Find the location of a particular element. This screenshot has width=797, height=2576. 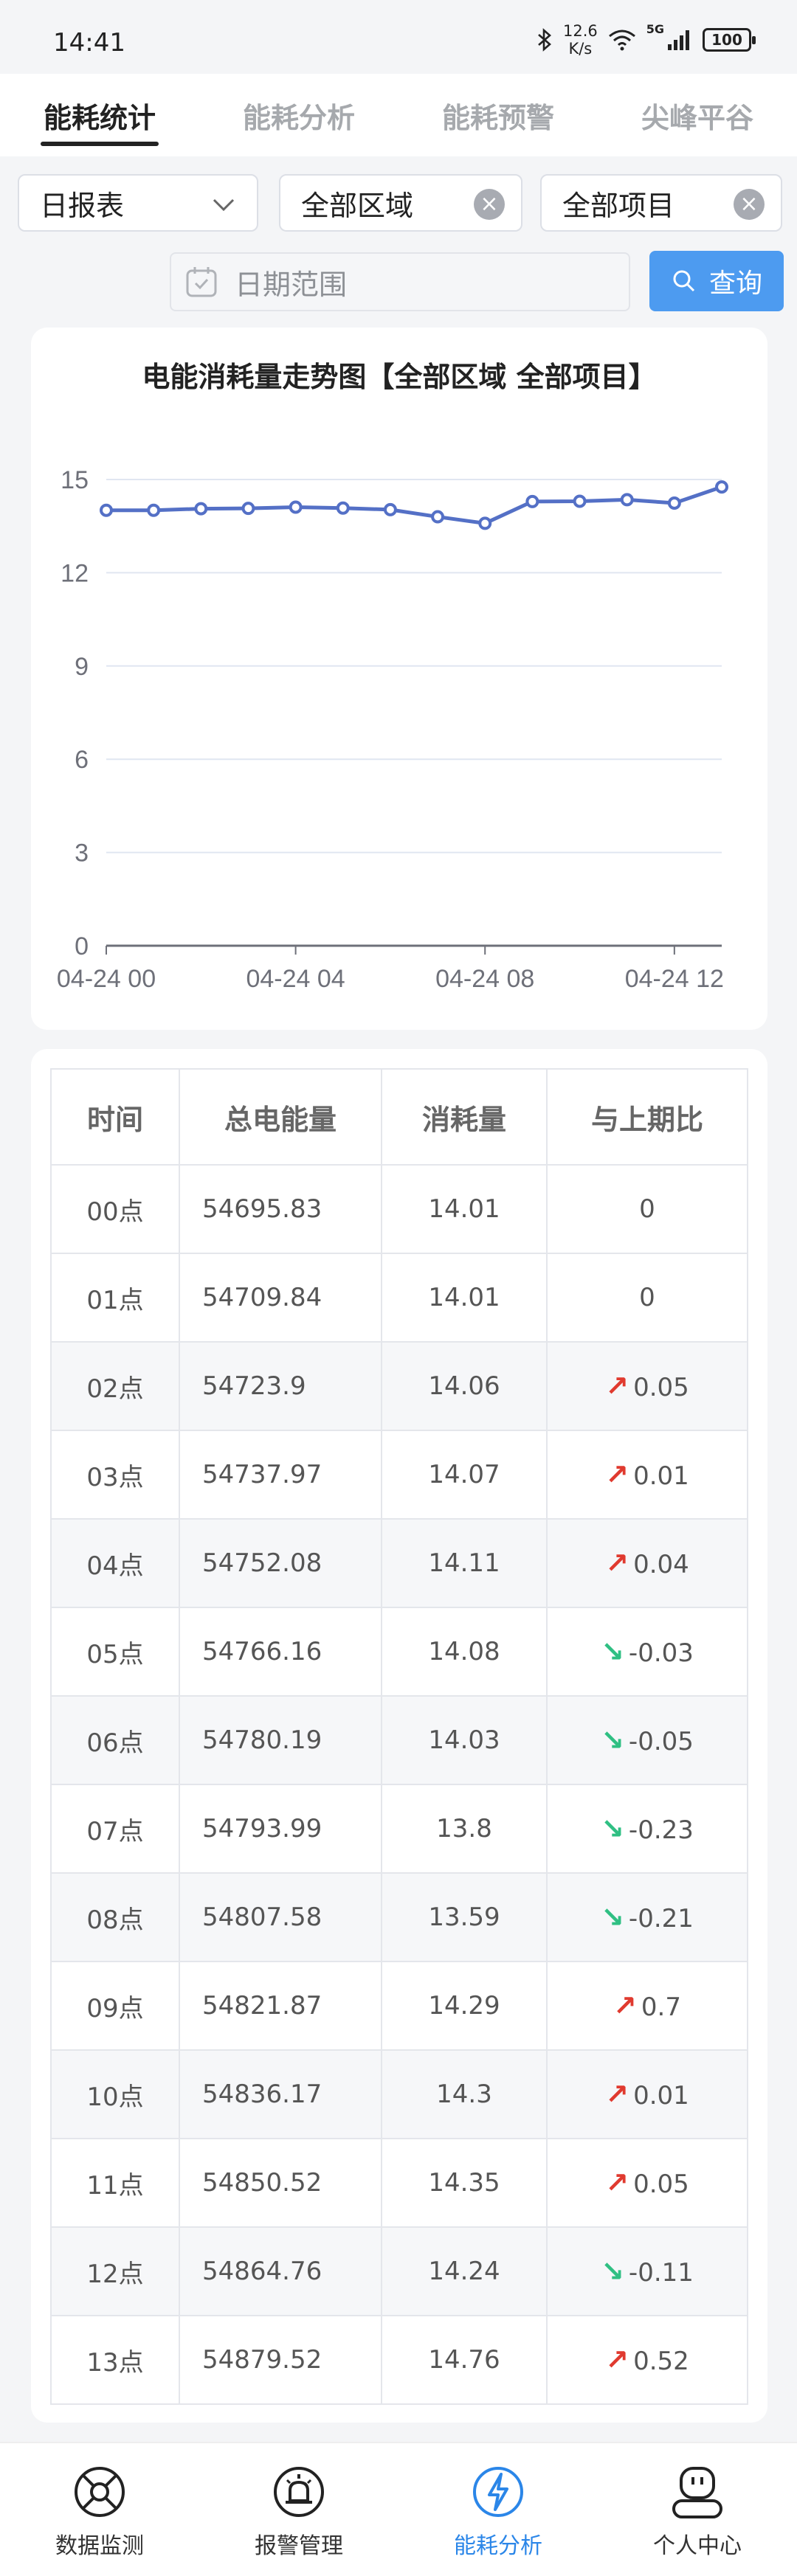

x-tick-label: 04-24 04 is located at coordinates (295, 979).